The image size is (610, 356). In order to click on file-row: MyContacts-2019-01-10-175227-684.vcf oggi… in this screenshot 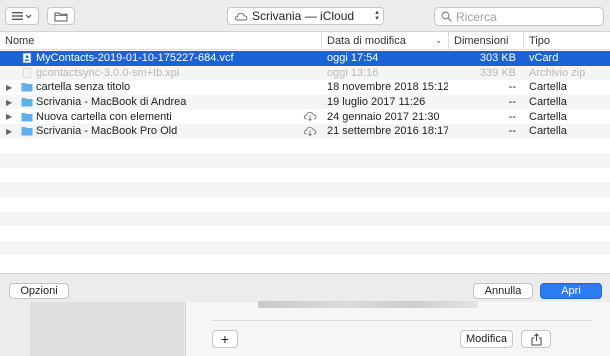, I will do `click(305, 58)`.